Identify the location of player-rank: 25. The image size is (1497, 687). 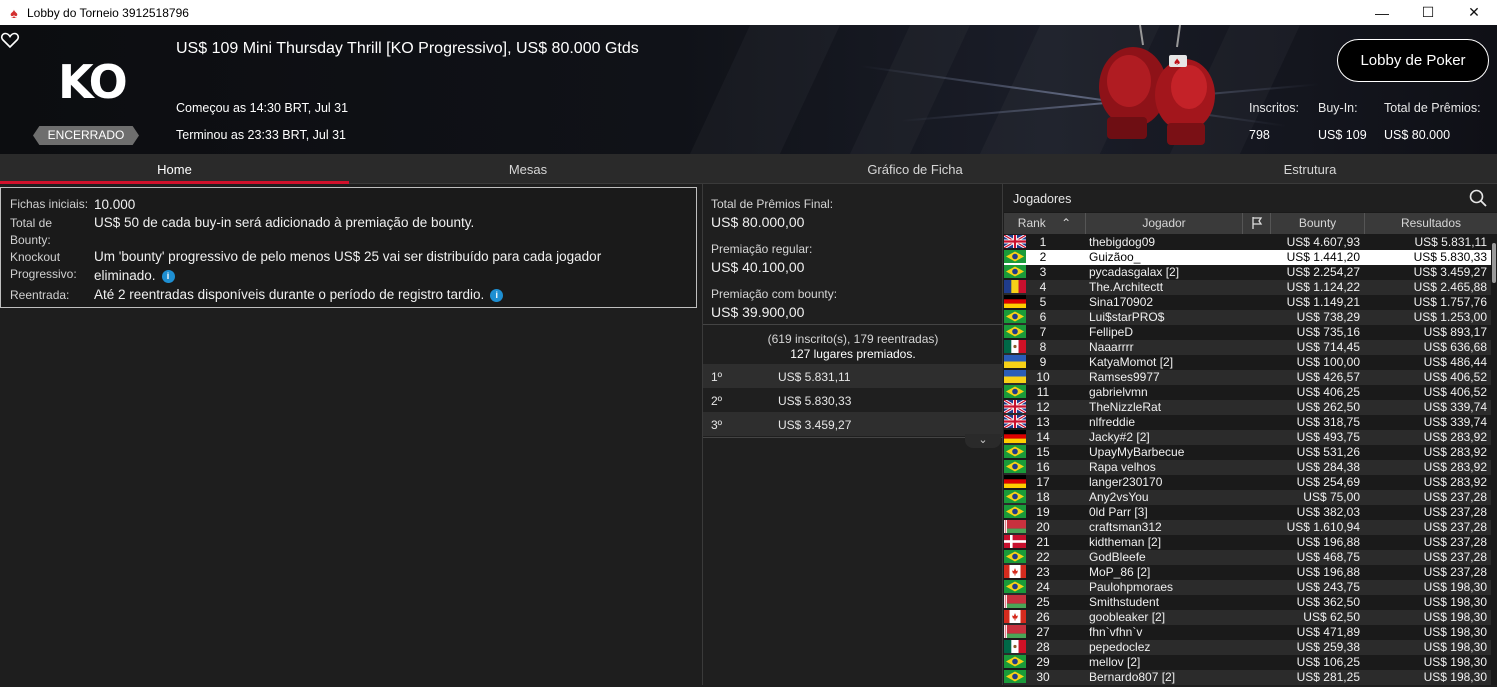
(1043, 602).